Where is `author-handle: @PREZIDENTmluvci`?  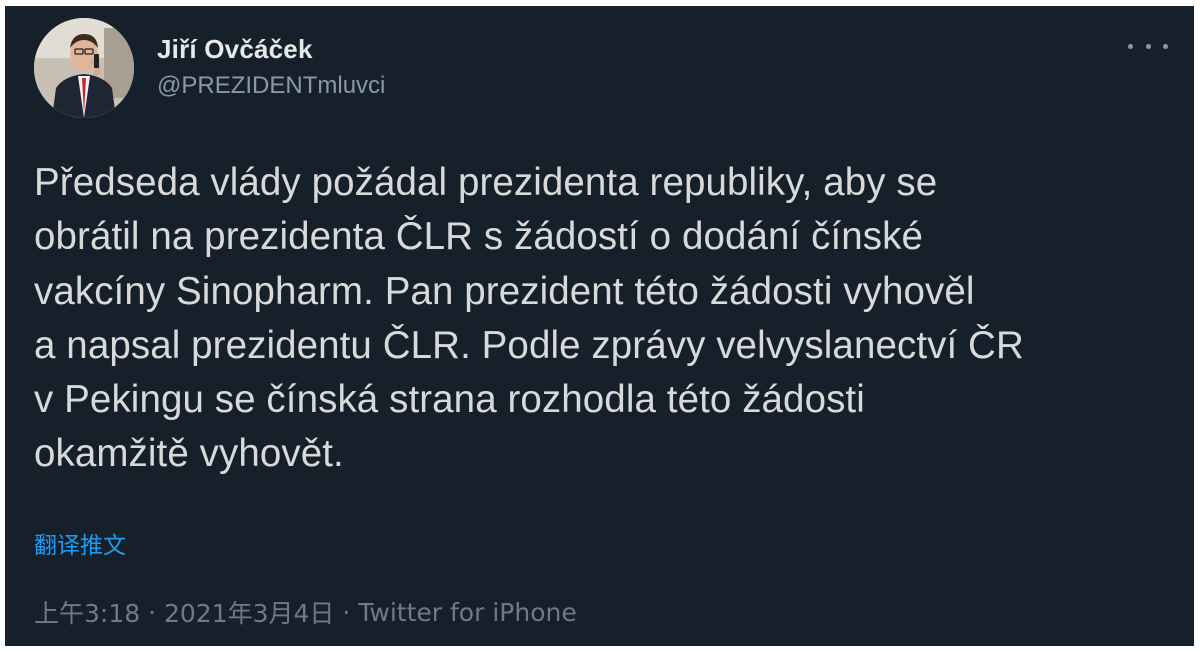 author-handle: @PREZIDENTmluvci is located at coordinates (271, 86).